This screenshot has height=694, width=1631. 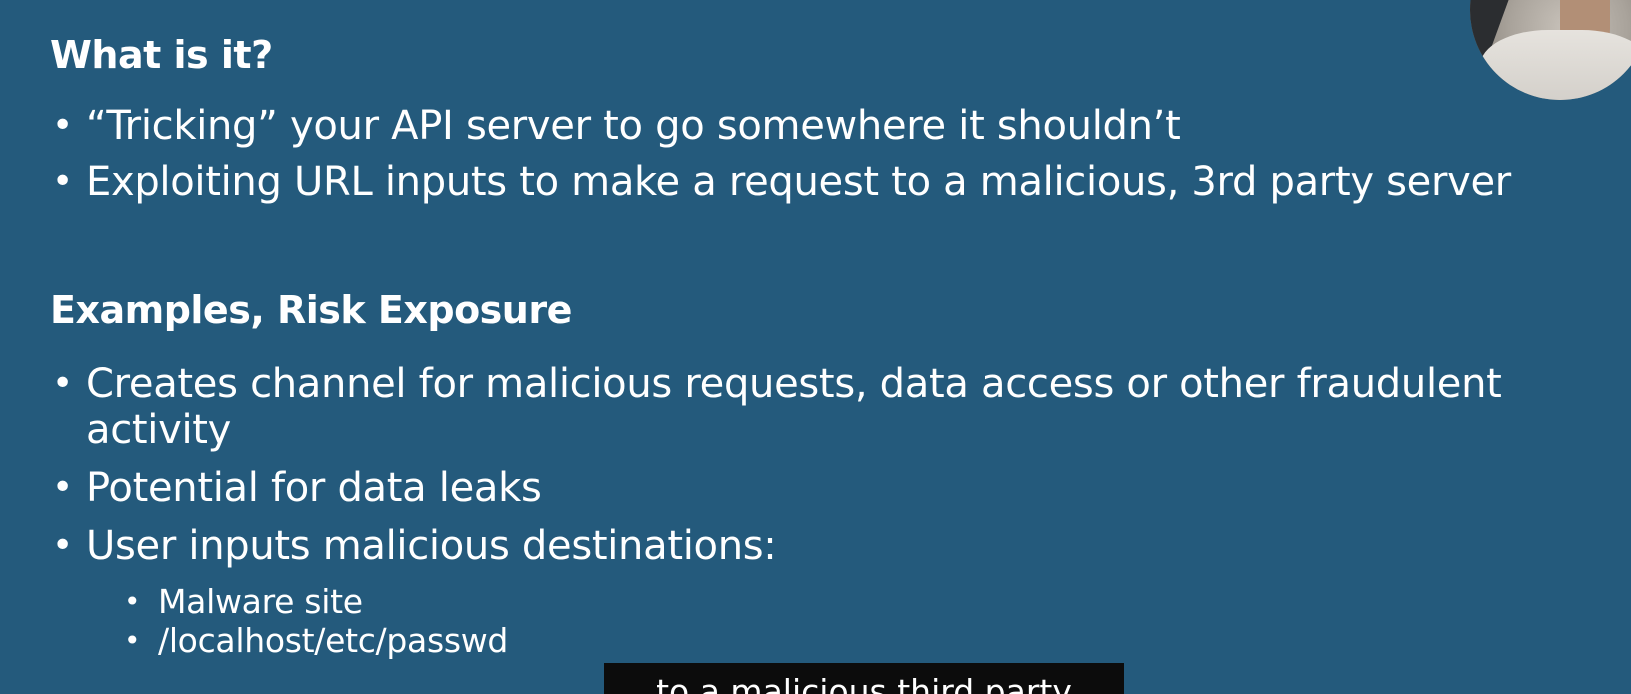 What do you see at coordinates (1555, 65) in the screenshot?
I see `presenter-shirt-shape` at bounding box center [1555, 65].